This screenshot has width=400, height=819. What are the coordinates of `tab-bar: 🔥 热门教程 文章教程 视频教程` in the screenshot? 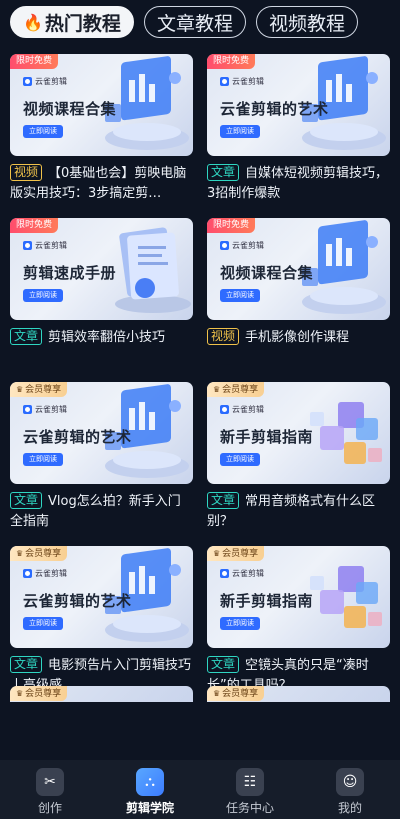 It's located at (205, 22).